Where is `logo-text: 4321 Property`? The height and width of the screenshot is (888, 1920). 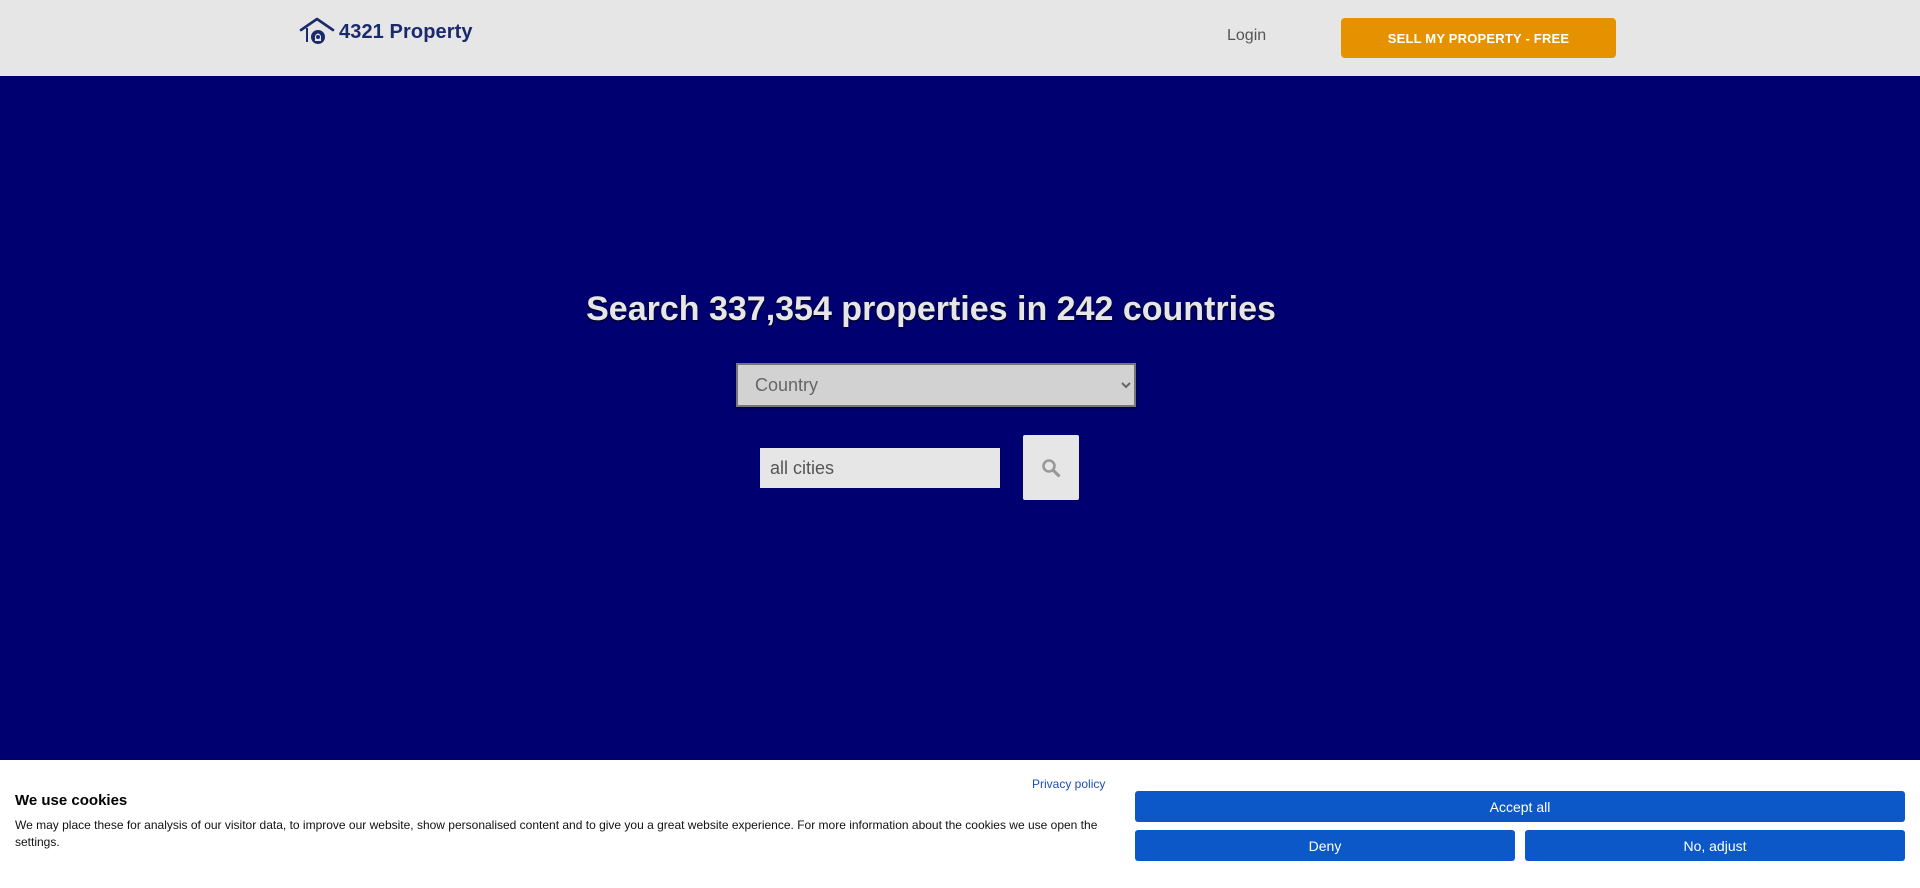 logo-text: 4321 Property is located at coordinates (406, 31).